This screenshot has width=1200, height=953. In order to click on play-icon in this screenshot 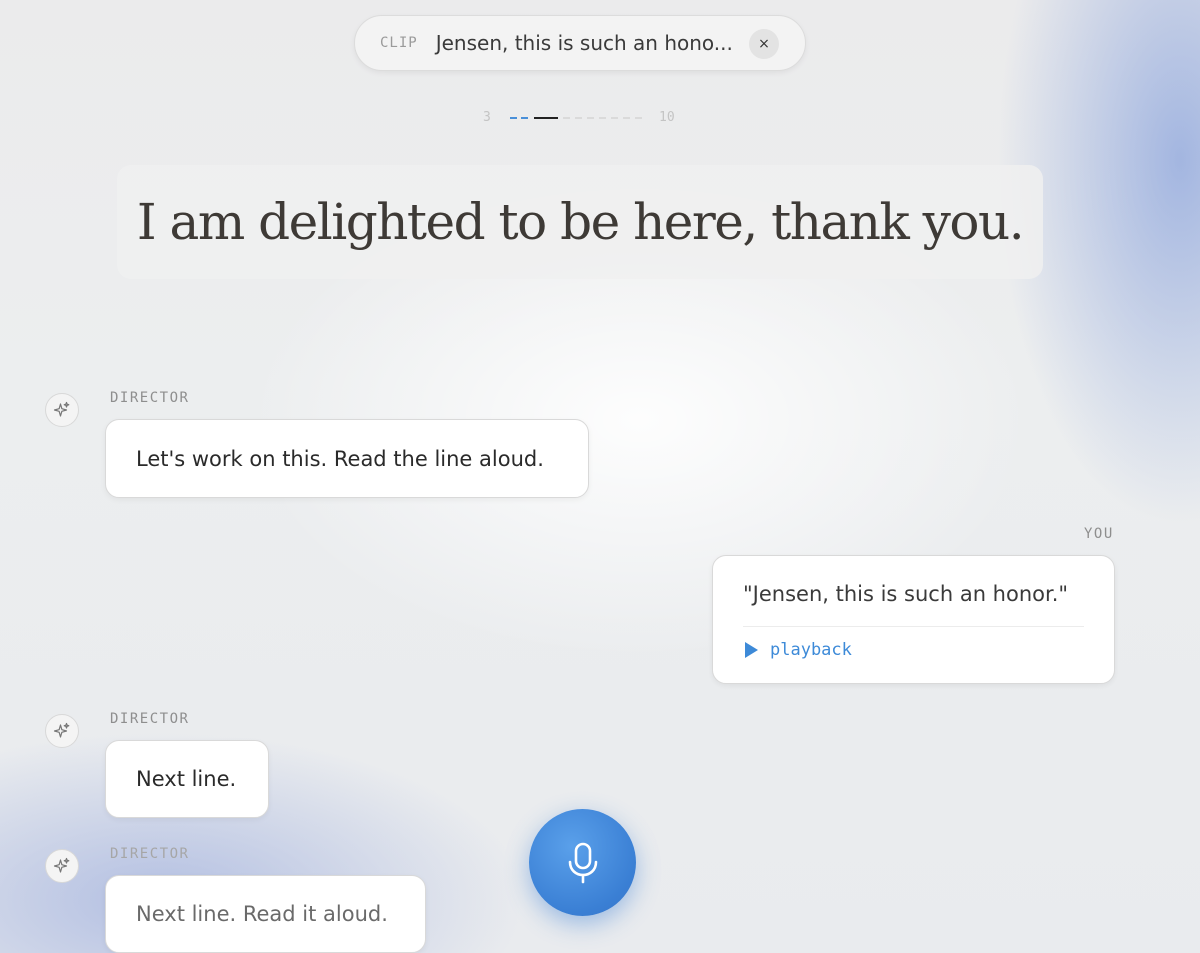, I will do `click(751, 650)`.